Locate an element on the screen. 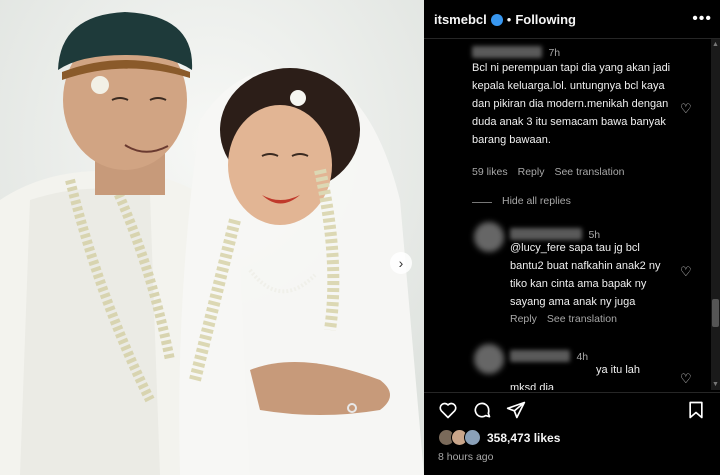 The width and height of the screenshot is (720, 475). post-header: itsmebcl • Following ••• is located at coordinates (572, 19).